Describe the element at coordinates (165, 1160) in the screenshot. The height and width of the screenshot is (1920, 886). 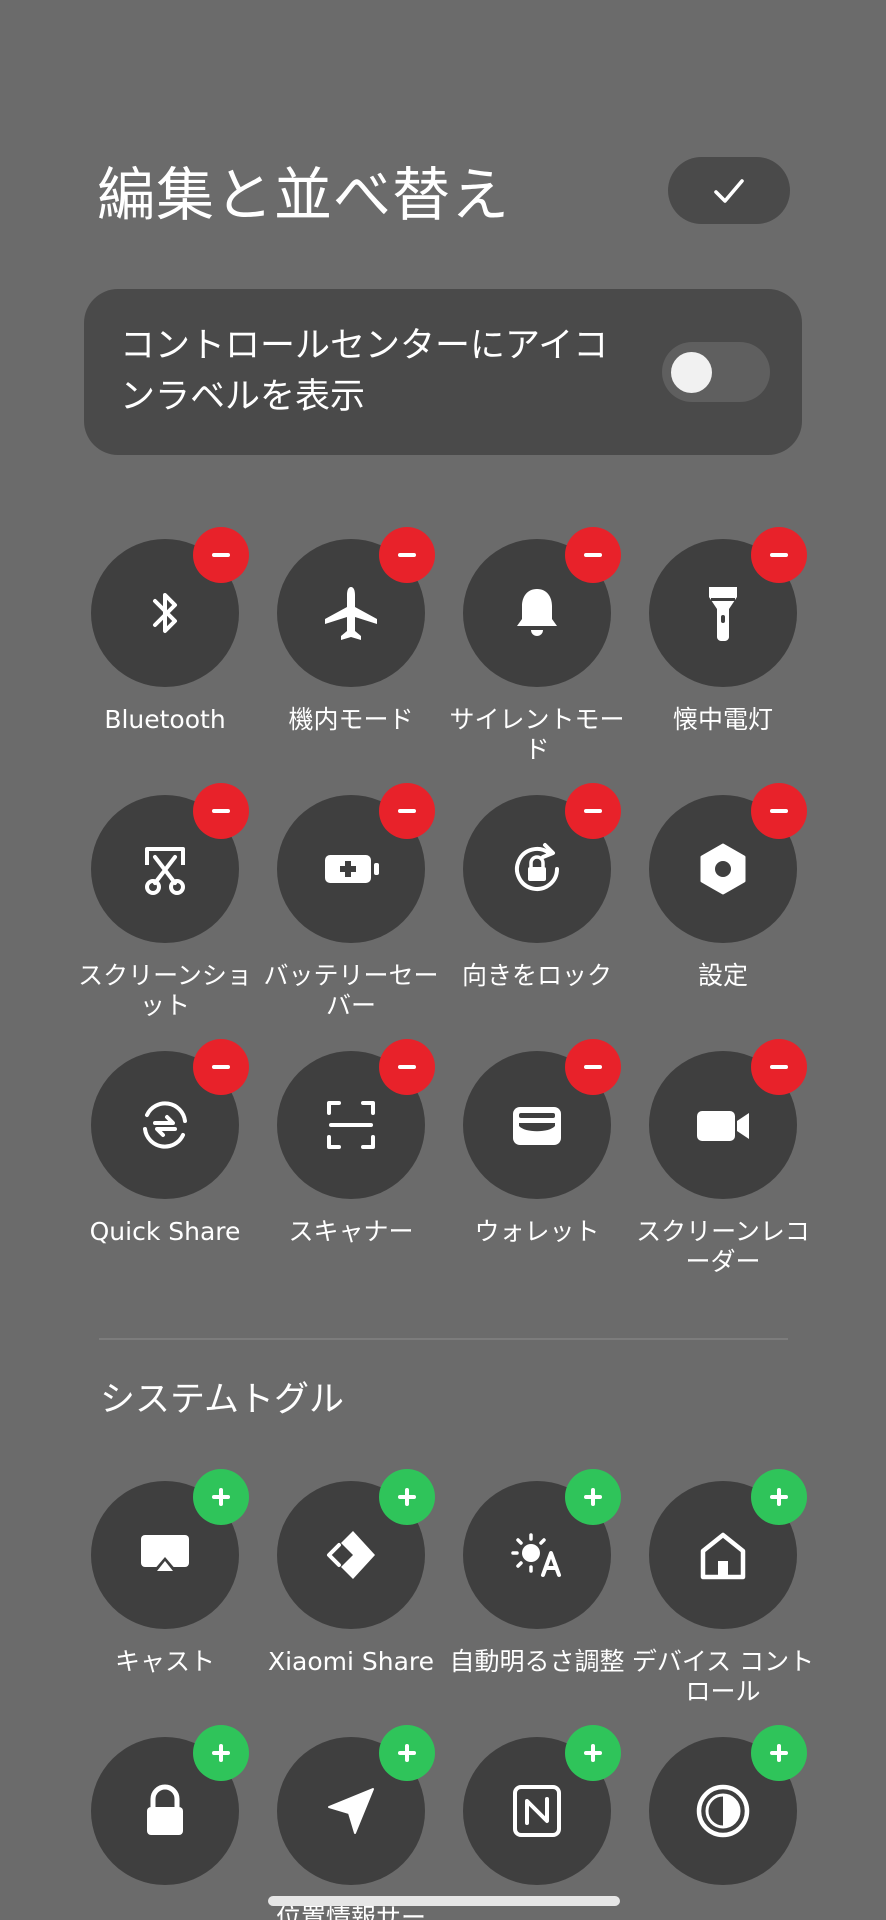
I see `tile-quick-share: Quick Share` at that location.